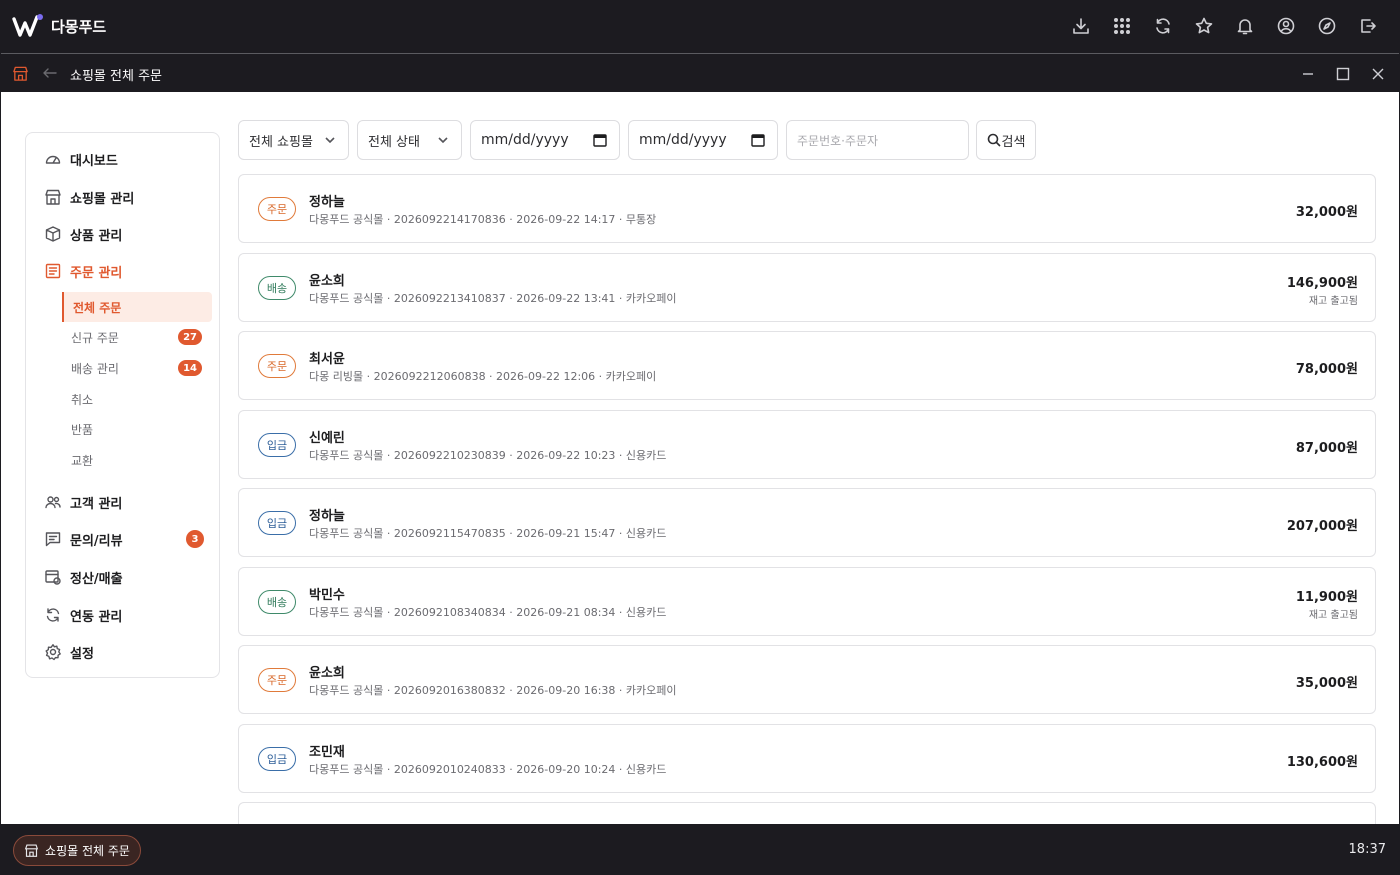  I want to click on search-input: 주문번호·주문자, so click(877, 140).